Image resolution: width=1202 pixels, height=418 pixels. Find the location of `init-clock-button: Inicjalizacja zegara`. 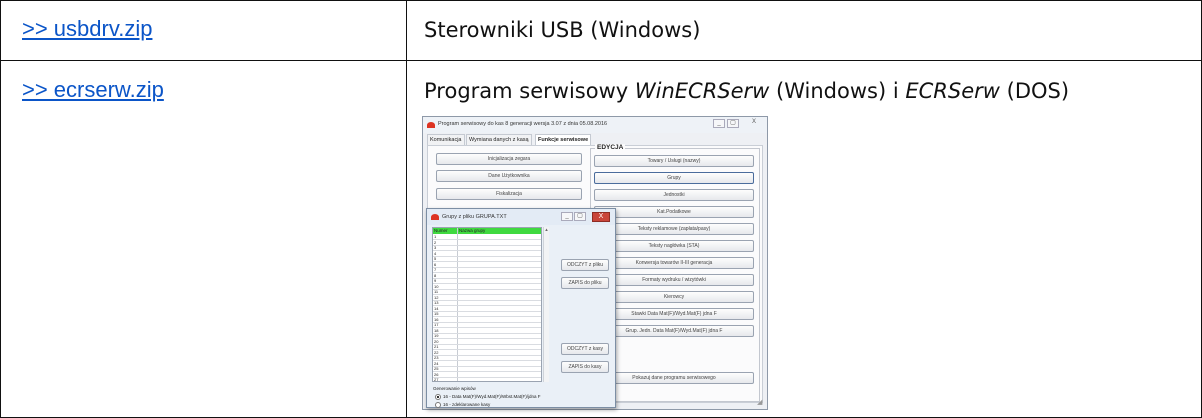

init-clock-button: Inicjalizacja zegara is located at coordinates (509, 159).